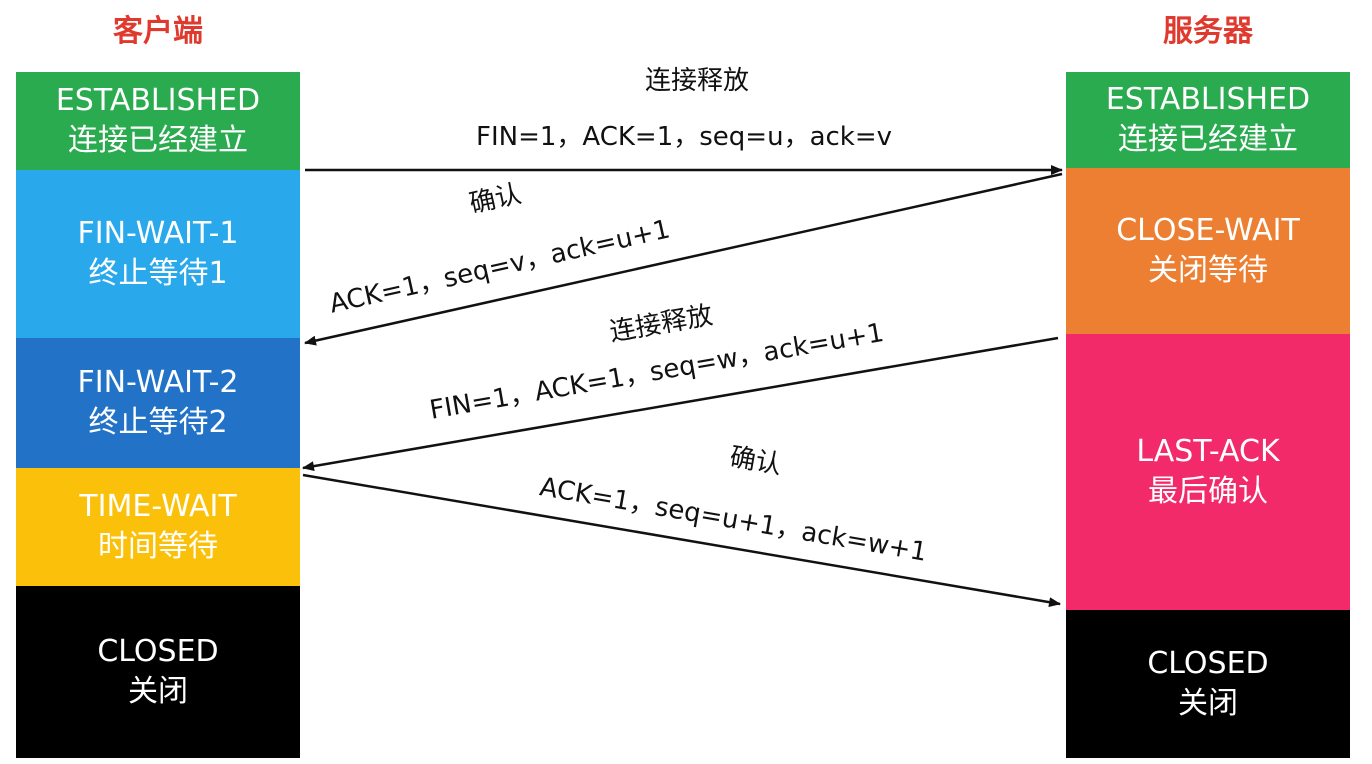  What do you see at coordinates (158, 527) in the screenshot?
I see `client-state-time-wait: TIME-WAIT 时间等待` at bounding box center [158, 527].